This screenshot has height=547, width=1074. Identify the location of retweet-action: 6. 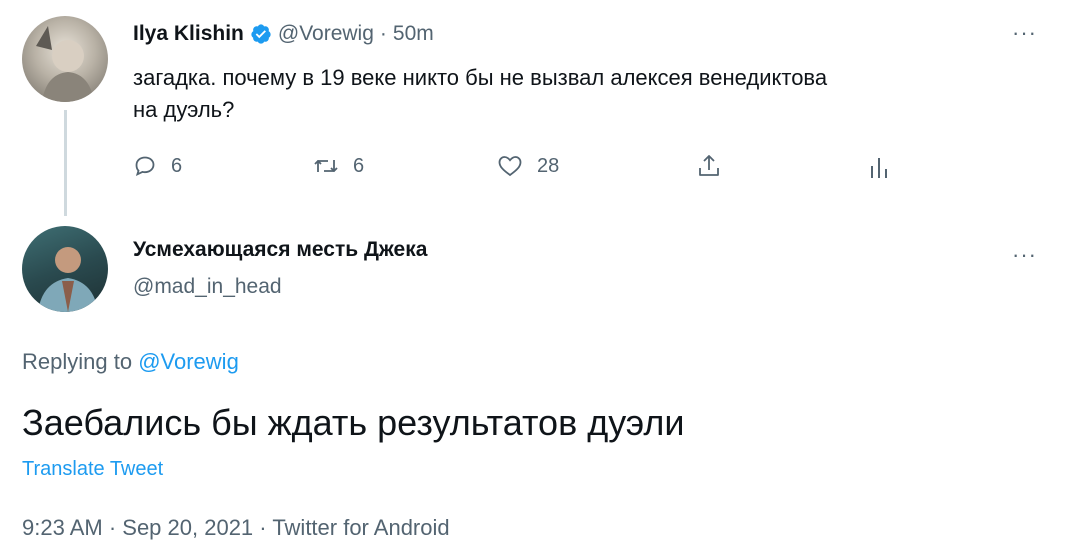
(338, 166).